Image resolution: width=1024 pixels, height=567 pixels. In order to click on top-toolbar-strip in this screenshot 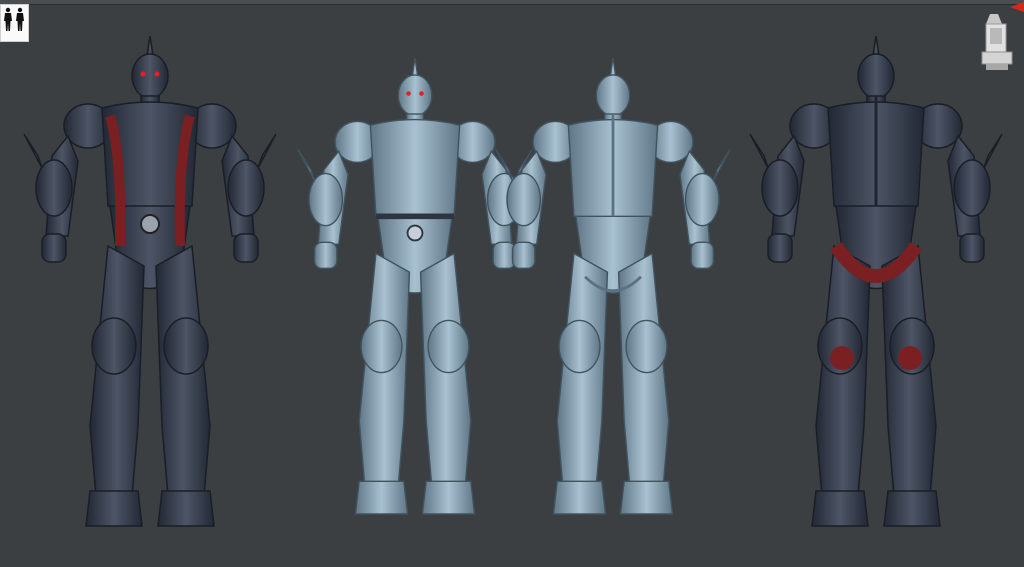, I will do `click(512, 2)`.